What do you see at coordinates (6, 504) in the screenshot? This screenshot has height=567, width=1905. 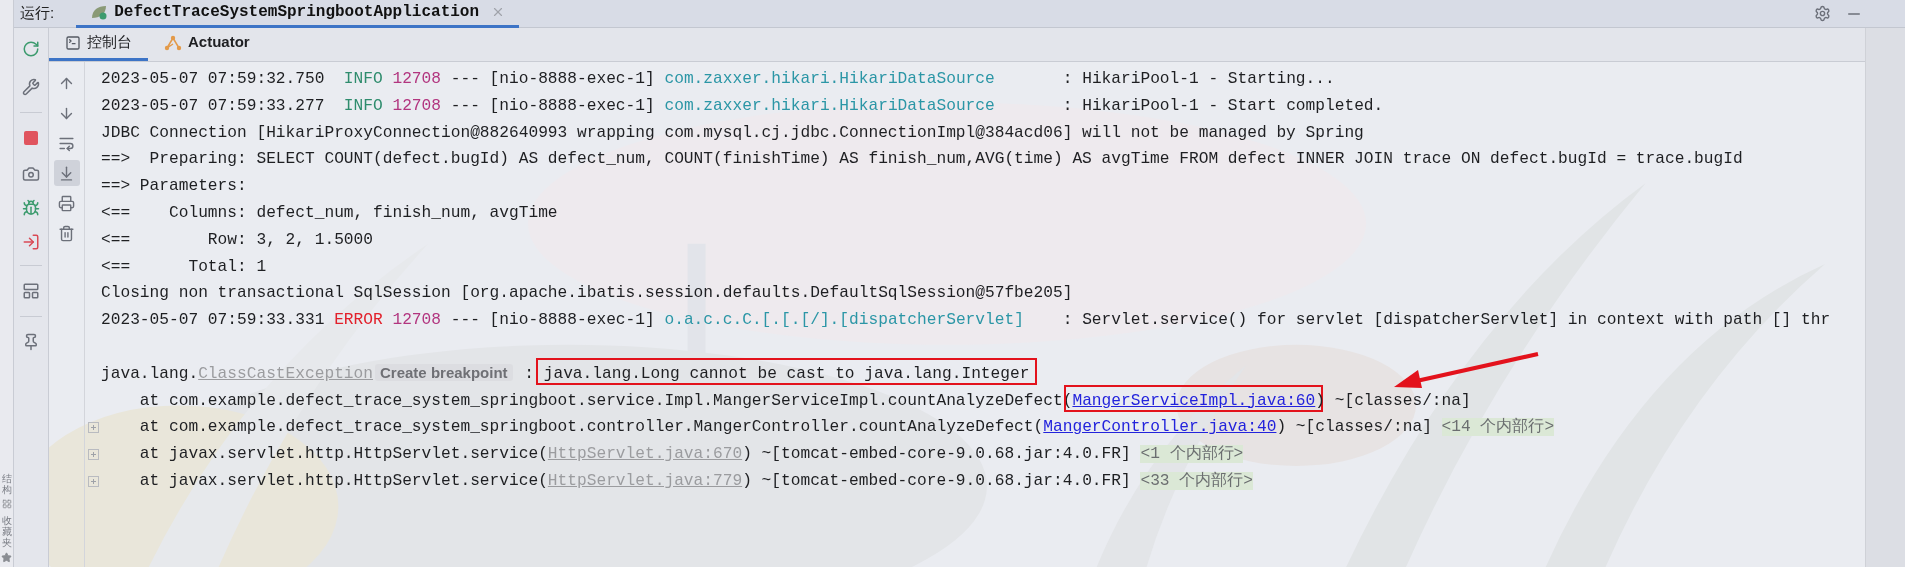 I see `structure-icon` at bounding box center [6, 504].